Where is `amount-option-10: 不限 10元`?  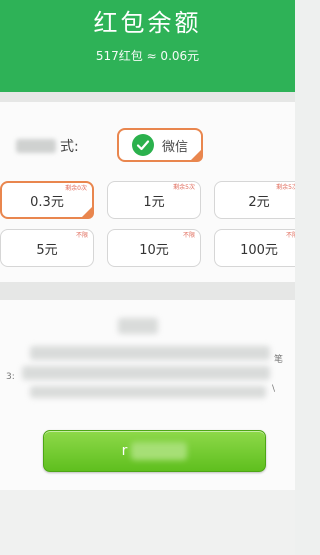
amount-option-10: 不限 10元 is located at coordinates (154, 248).